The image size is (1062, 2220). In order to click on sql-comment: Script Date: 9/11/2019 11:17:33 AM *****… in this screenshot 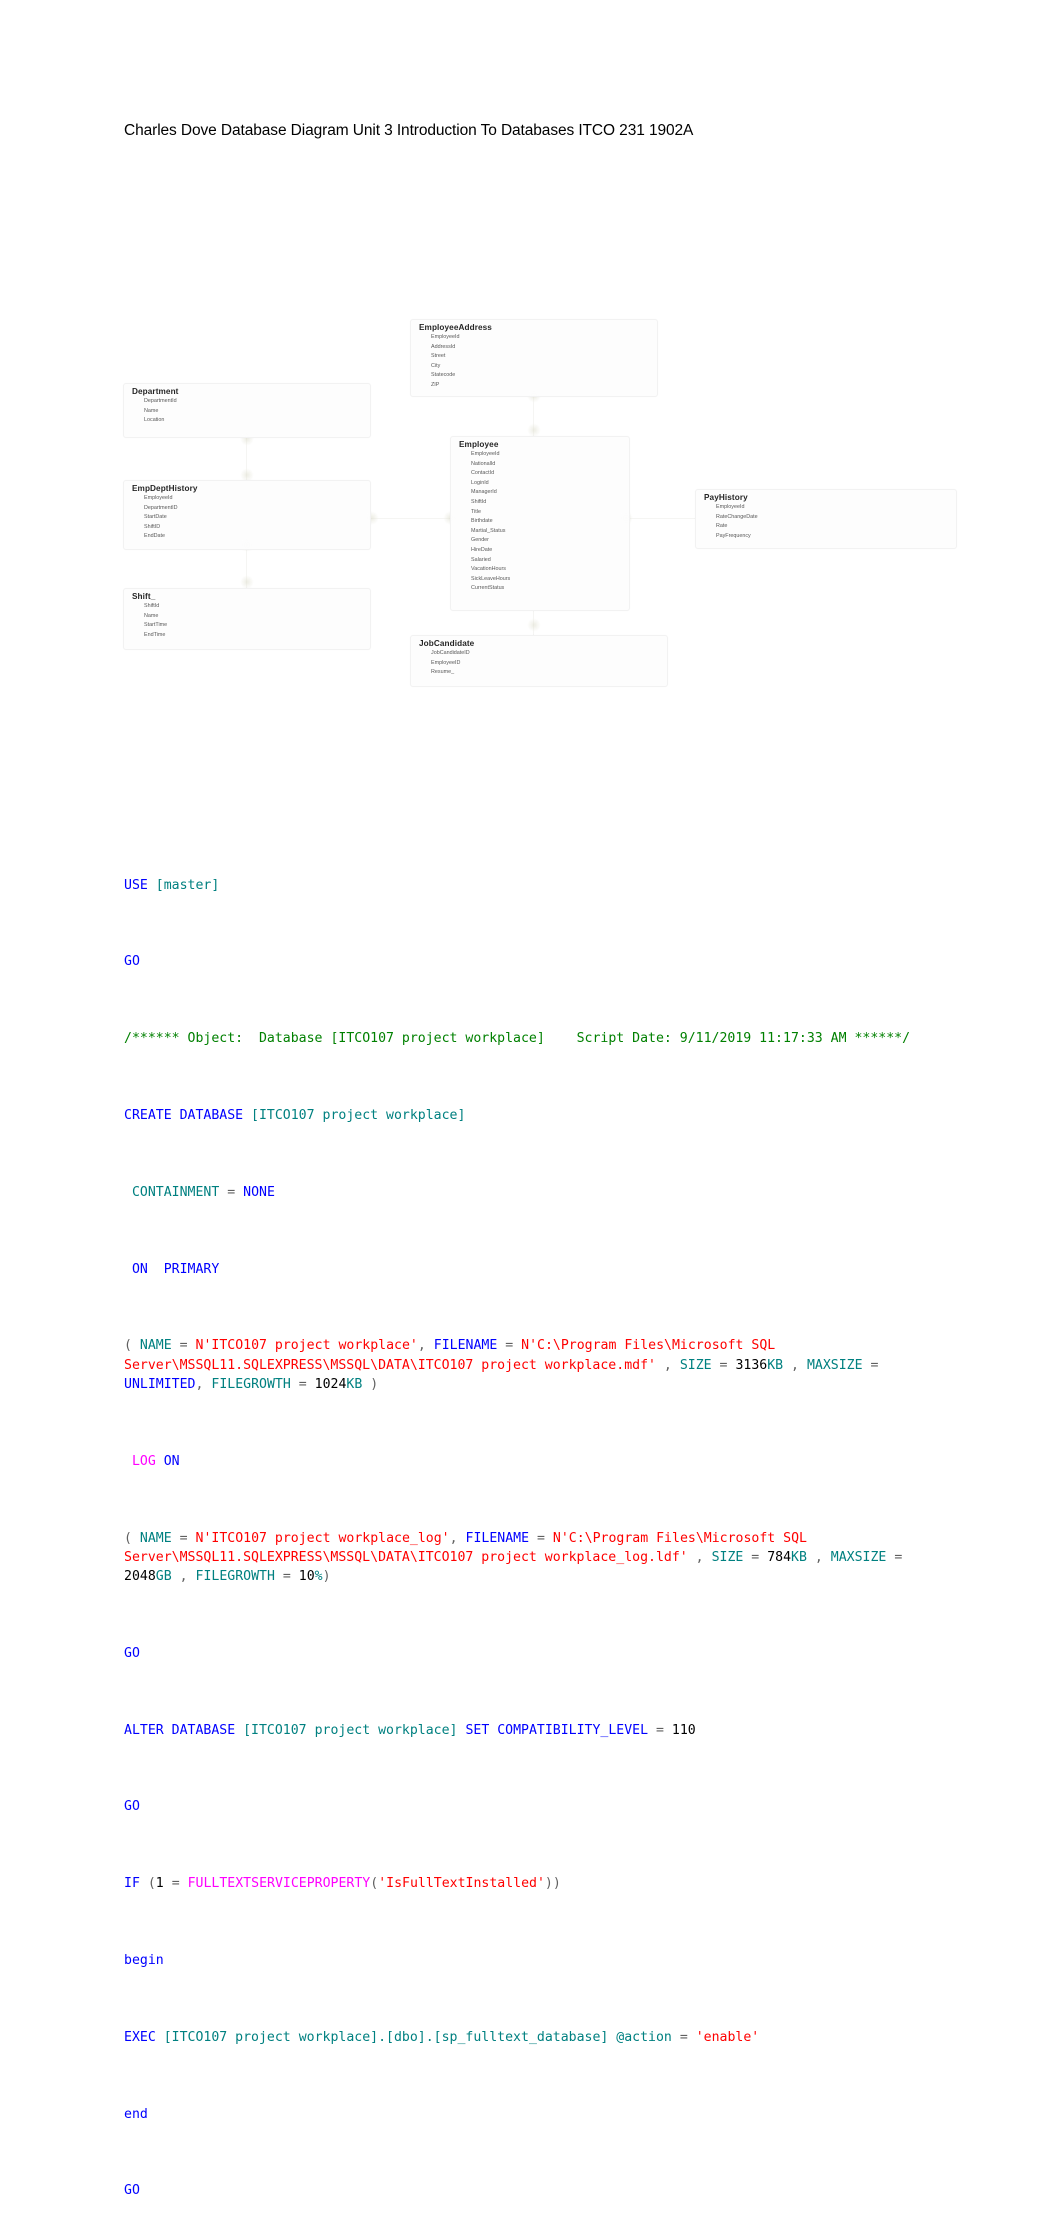, I will do `click(727, 1039)`.